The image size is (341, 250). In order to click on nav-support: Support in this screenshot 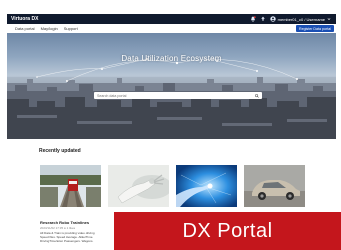, I will do `click(71, 28)`.